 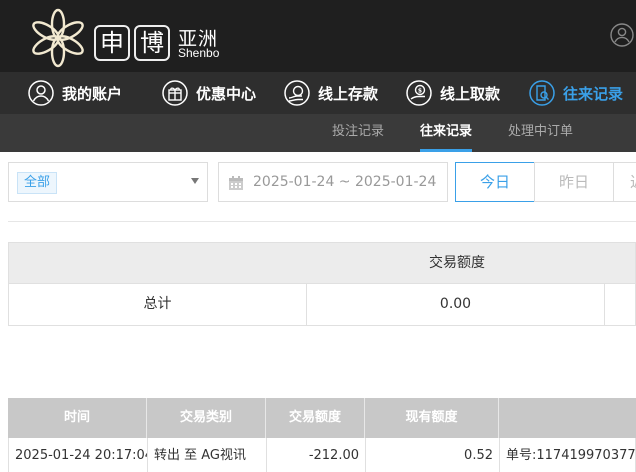 What do you see at coordinates (158, 304) in the screenshot?
I see `summary-total-label: 总计` at bounding box center [158, 304].